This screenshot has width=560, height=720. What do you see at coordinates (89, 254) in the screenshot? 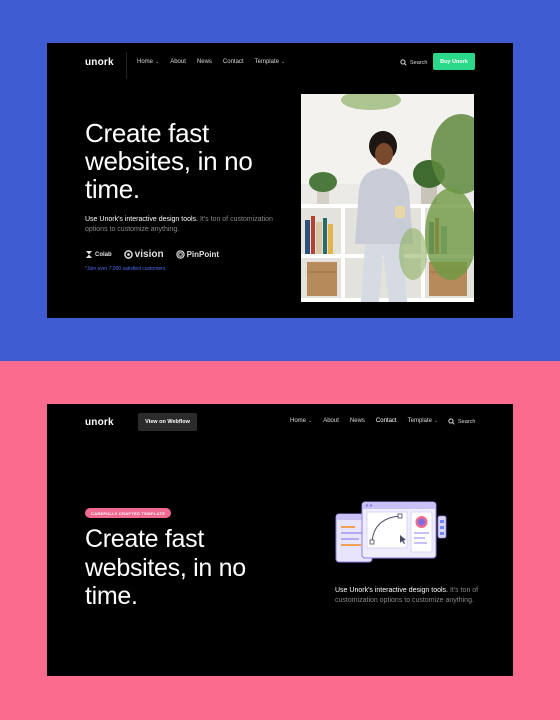
I see `colab-logo-icon` at bounding box center [89, 254].